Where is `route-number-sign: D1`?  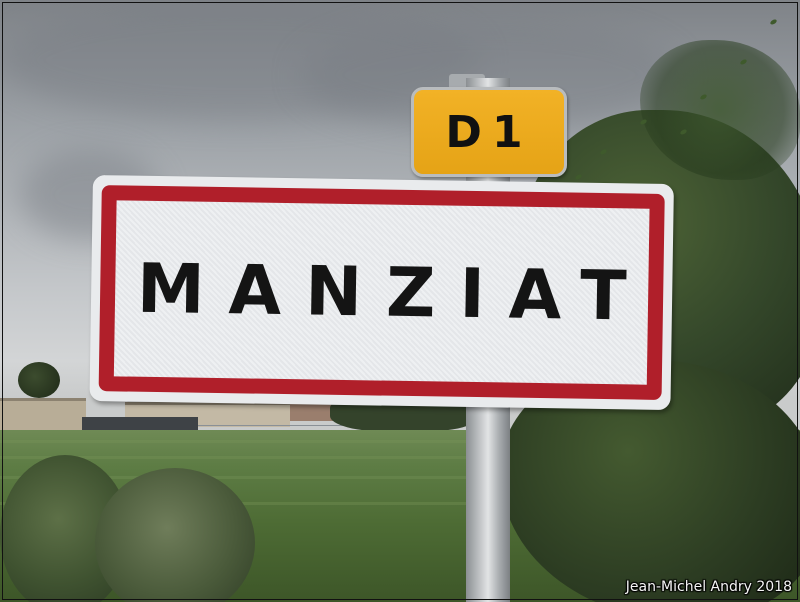 route-number-sign: D1 is located at coordinates (489, 132).